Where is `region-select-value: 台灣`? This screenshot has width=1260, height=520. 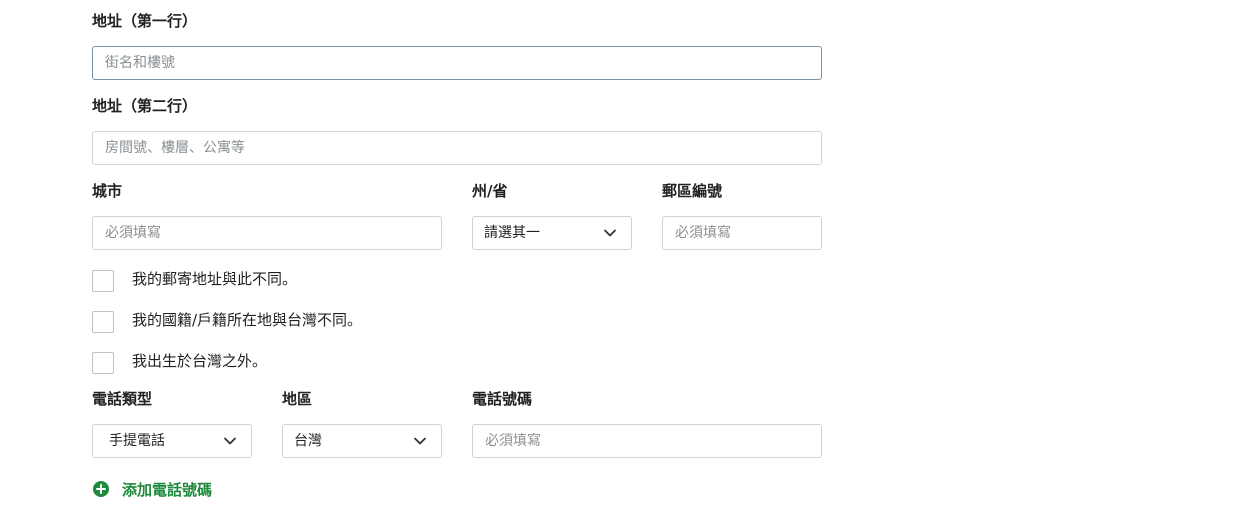
region-select-value: 台灣 is located at coordinates (308, 441).